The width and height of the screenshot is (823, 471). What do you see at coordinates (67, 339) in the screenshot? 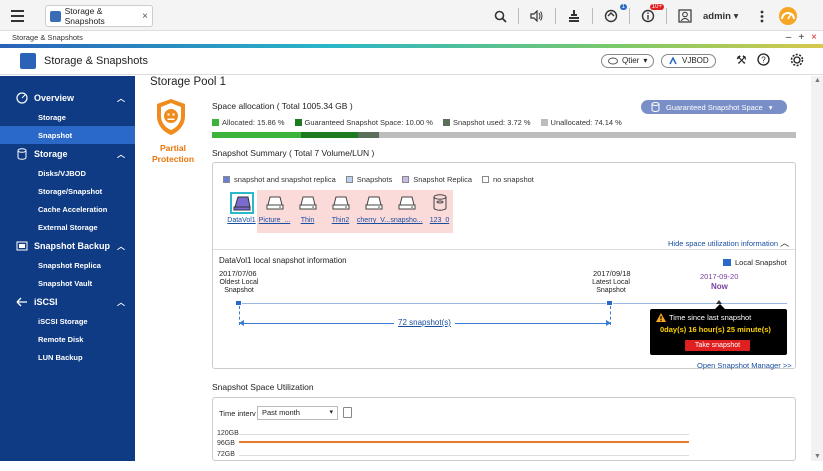
I see `sidebar-item-remote-disk: Remote Disk` at bounding box center [67, 339].